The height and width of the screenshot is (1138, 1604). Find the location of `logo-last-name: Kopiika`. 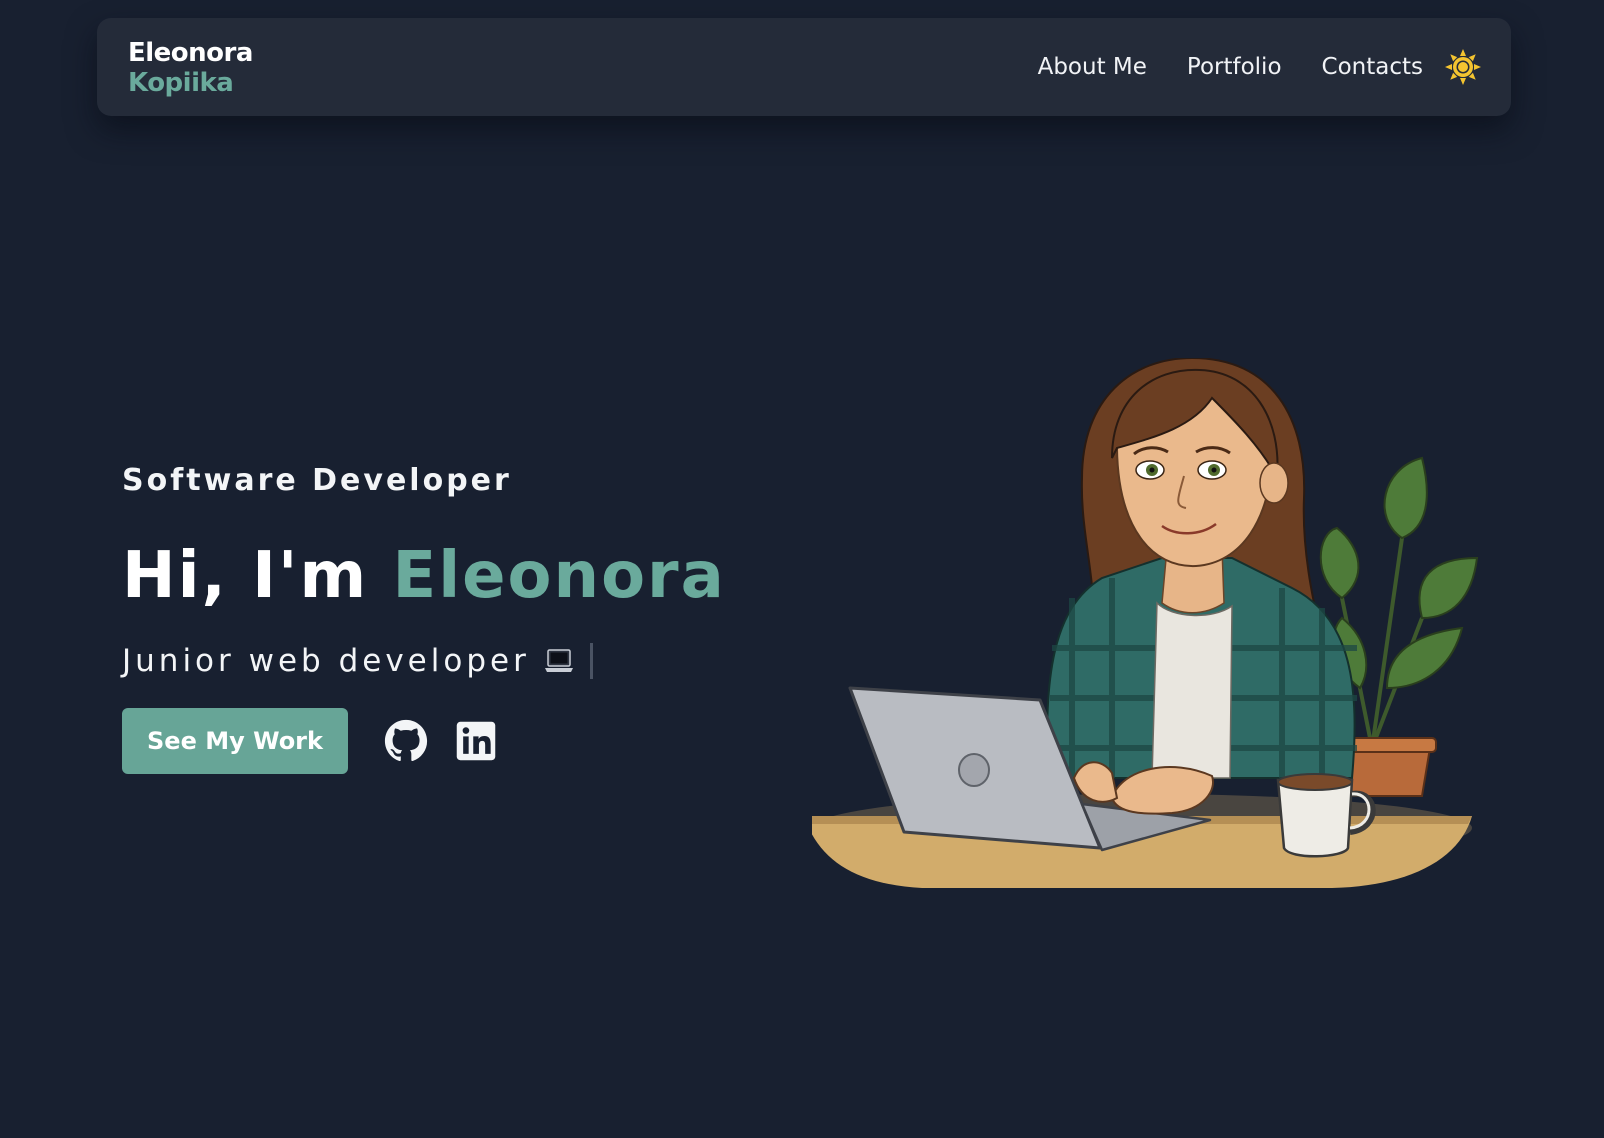

logo-last-name: Kopiika is located at coordinates (181, 83).